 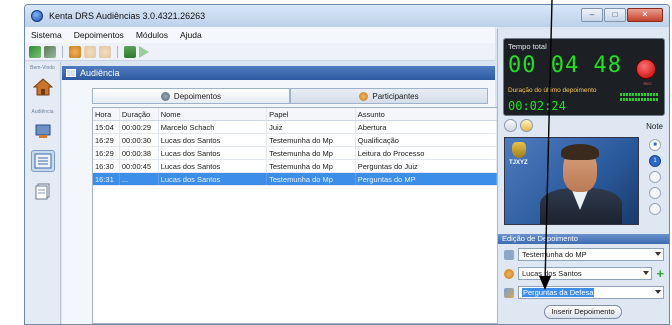 I want to click on note-label: Note, so click(x=654, y=126).